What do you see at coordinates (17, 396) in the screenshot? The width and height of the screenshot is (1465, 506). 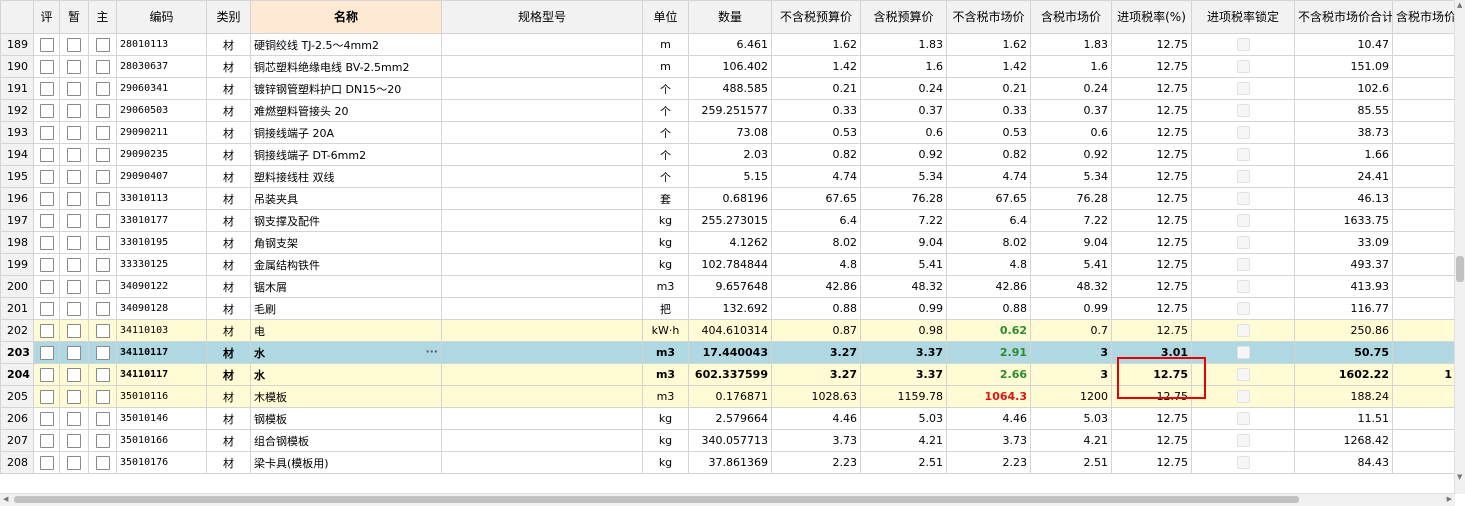 I see `row-number: 205` at bounding box center [17, 396].